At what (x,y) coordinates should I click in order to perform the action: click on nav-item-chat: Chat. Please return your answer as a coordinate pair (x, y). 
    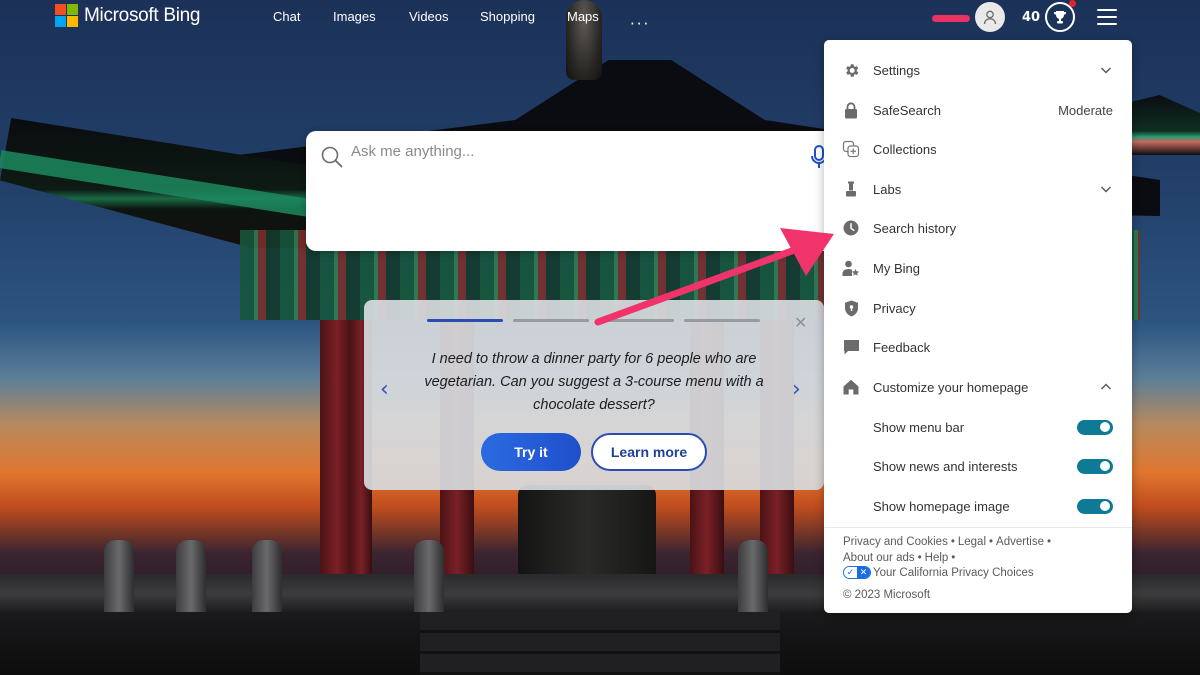
    Looking at the image, I should click on (286, 16).